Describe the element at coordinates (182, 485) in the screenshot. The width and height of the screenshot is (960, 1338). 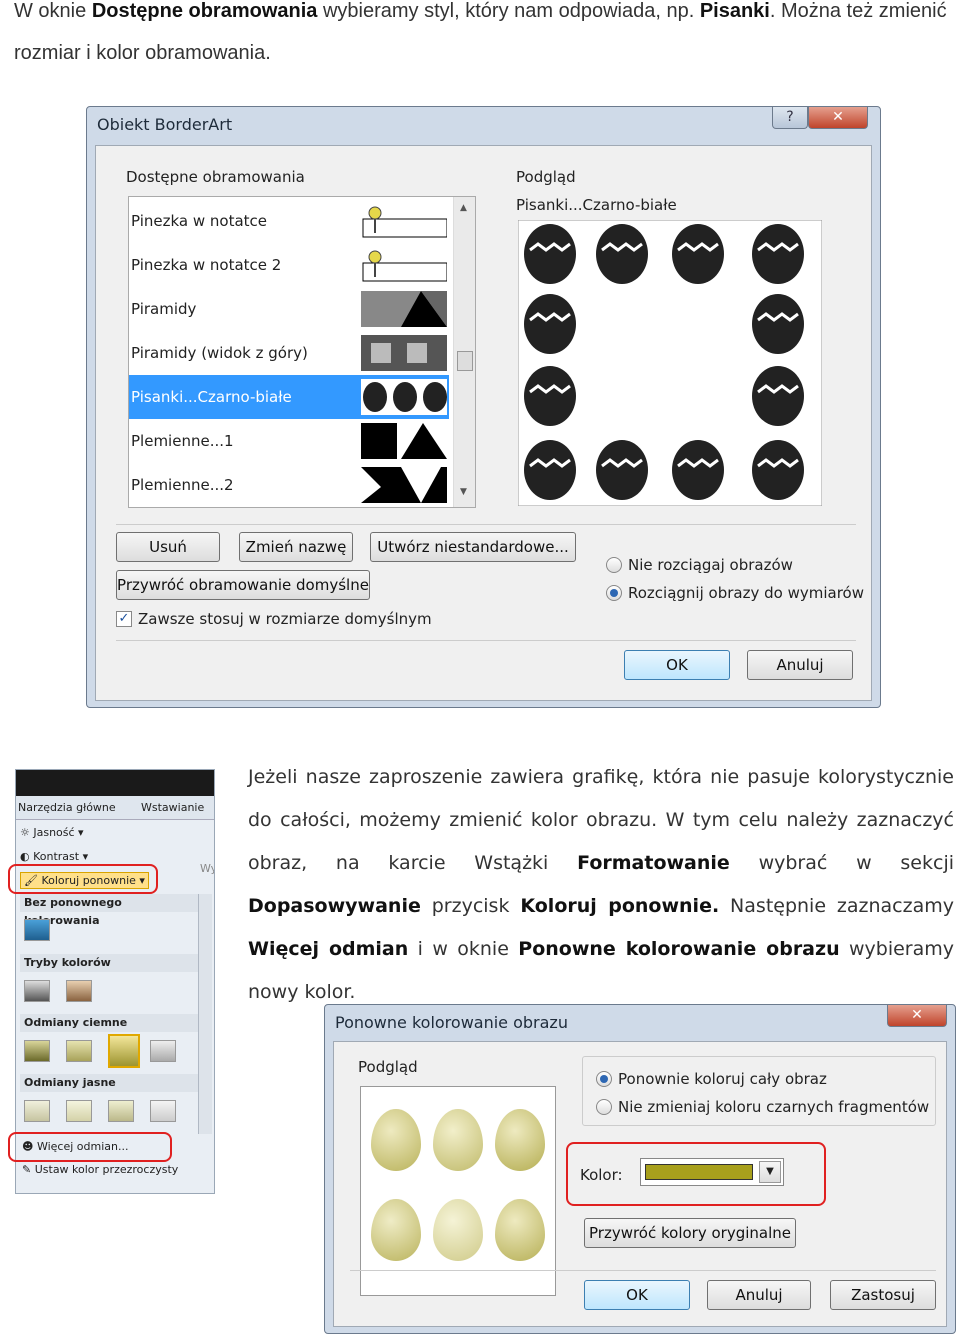
I see `list-item-label: Plemienne...2` at that location.